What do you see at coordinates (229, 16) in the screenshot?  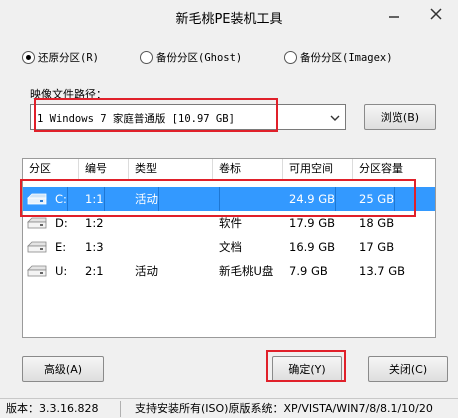 I see `title-bar: 新毛桃PE装机工具` at bounding box center [229, 16].